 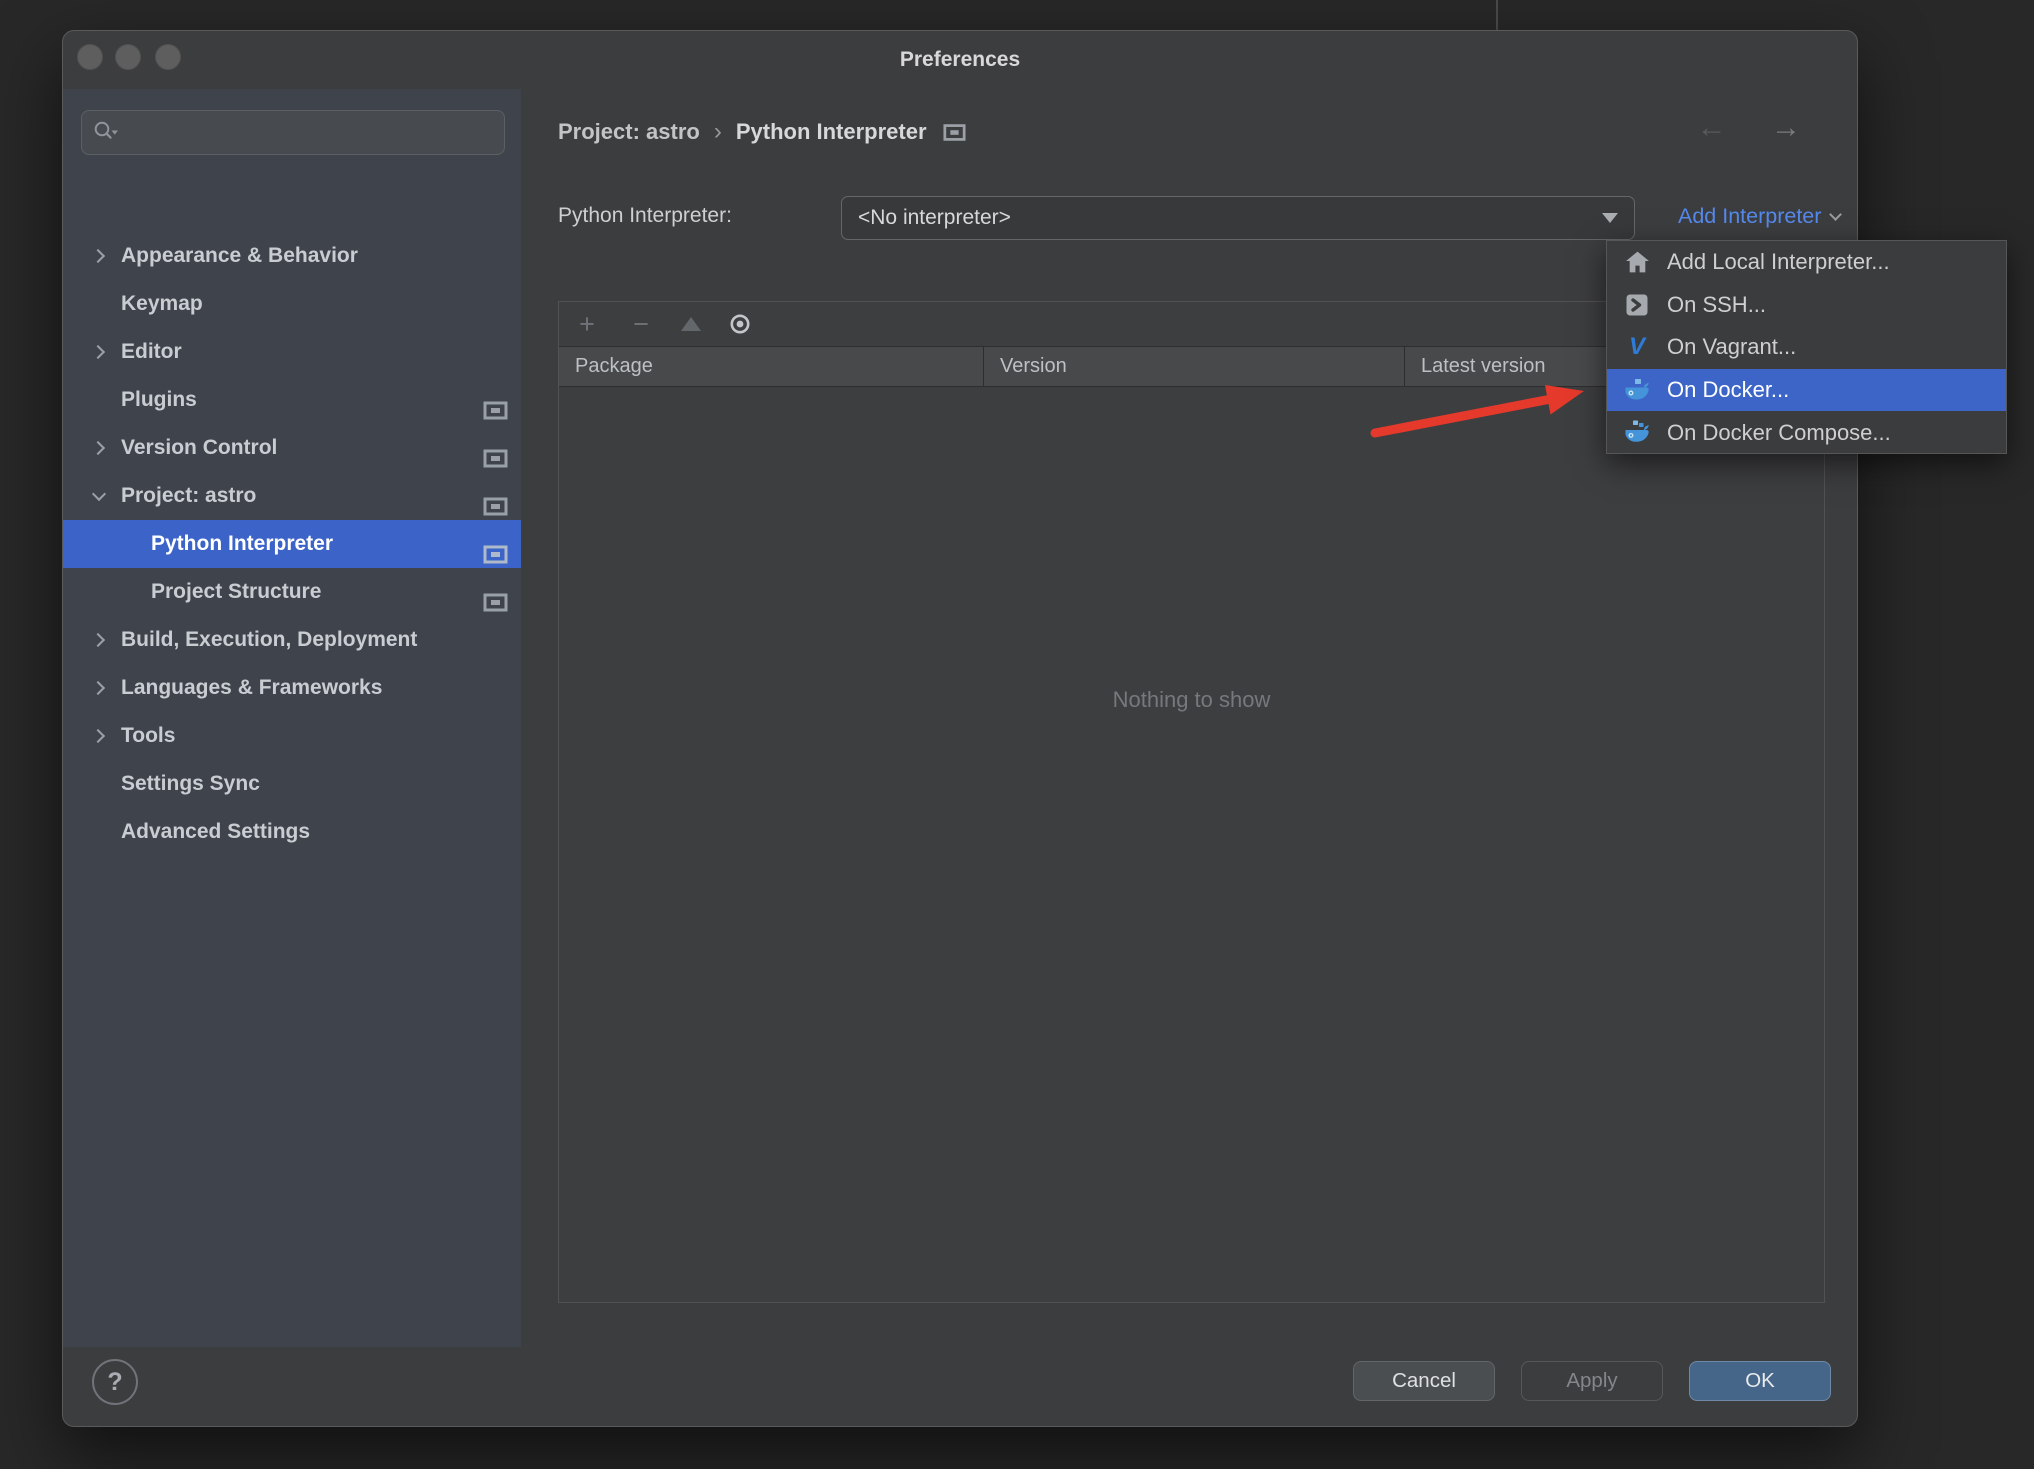 What do you see at coordinates (292, 448) in the screenshot?
I see `sidebar-item-version-control: Version Control` at bounding box center [292, 448].